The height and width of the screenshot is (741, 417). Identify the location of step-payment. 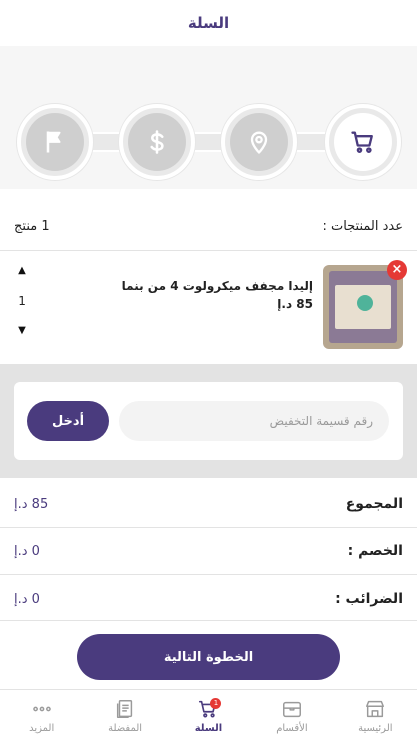
(157, 142).